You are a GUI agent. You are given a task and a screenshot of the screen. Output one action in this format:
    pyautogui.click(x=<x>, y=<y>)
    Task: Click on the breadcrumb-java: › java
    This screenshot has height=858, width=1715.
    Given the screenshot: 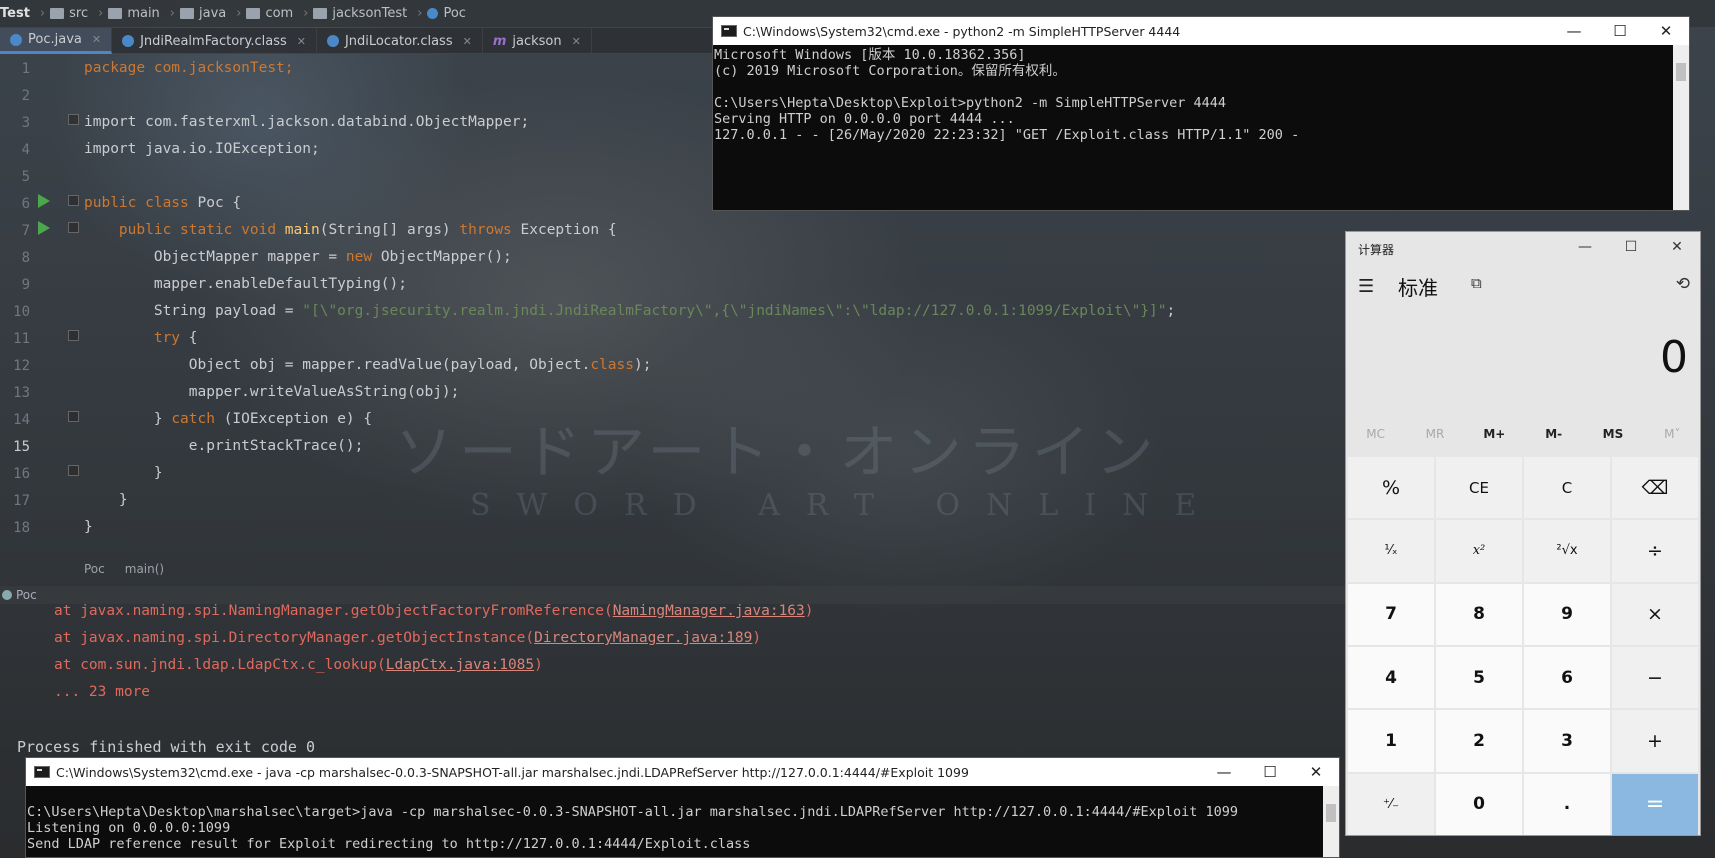 What is the action you would take?
    pyautogui.click(x=196, y=13)
    